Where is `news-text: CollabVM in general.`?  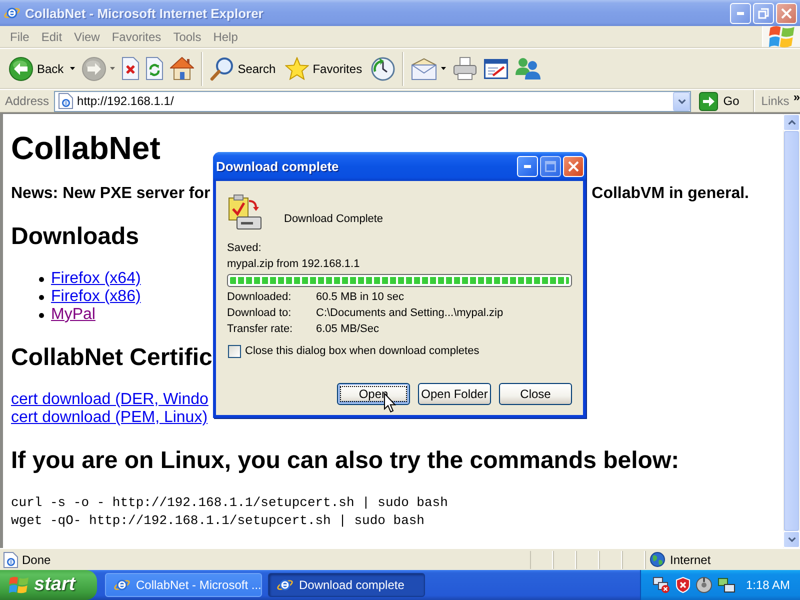 news-text: CollabVM in general. is located at coordinates (670, 194).